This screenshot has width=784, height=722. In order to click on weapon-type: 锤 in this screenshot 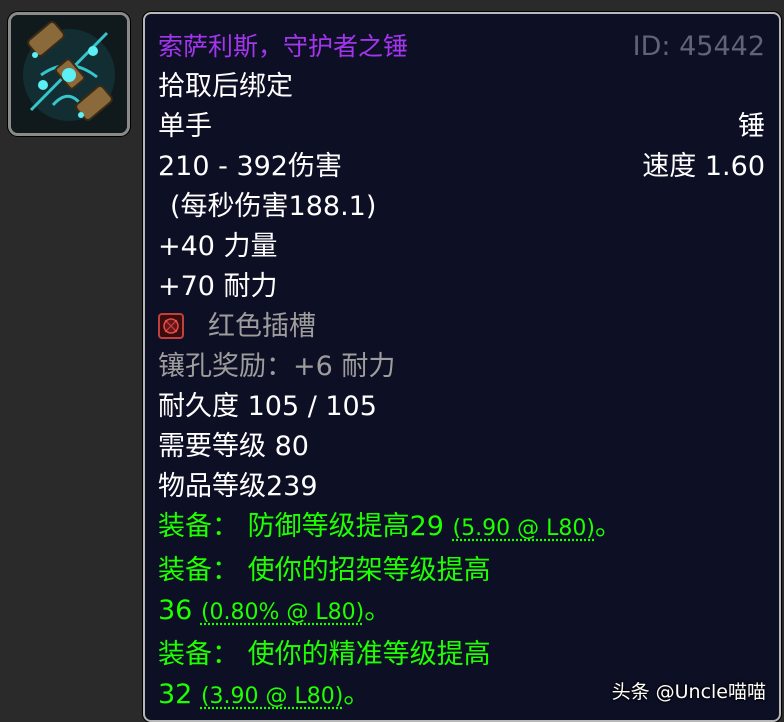, I will do `click(751, 127)`.